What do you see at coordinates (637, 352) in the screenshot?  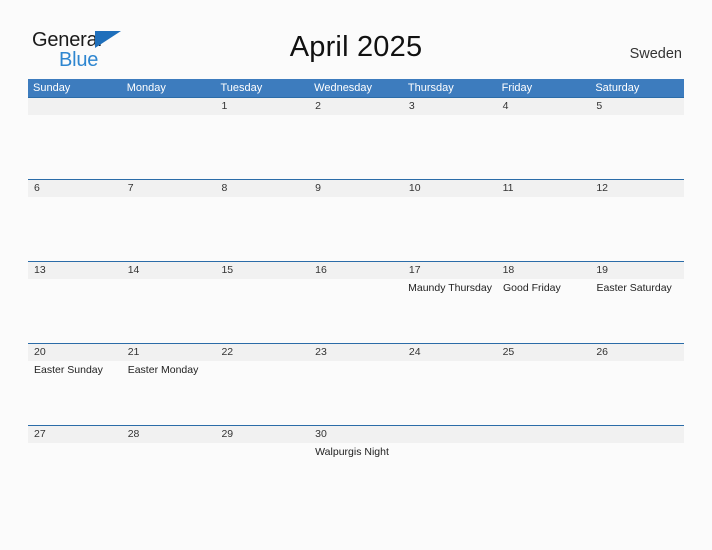 I see `day-number: 26` at bounding box center [637, 352].